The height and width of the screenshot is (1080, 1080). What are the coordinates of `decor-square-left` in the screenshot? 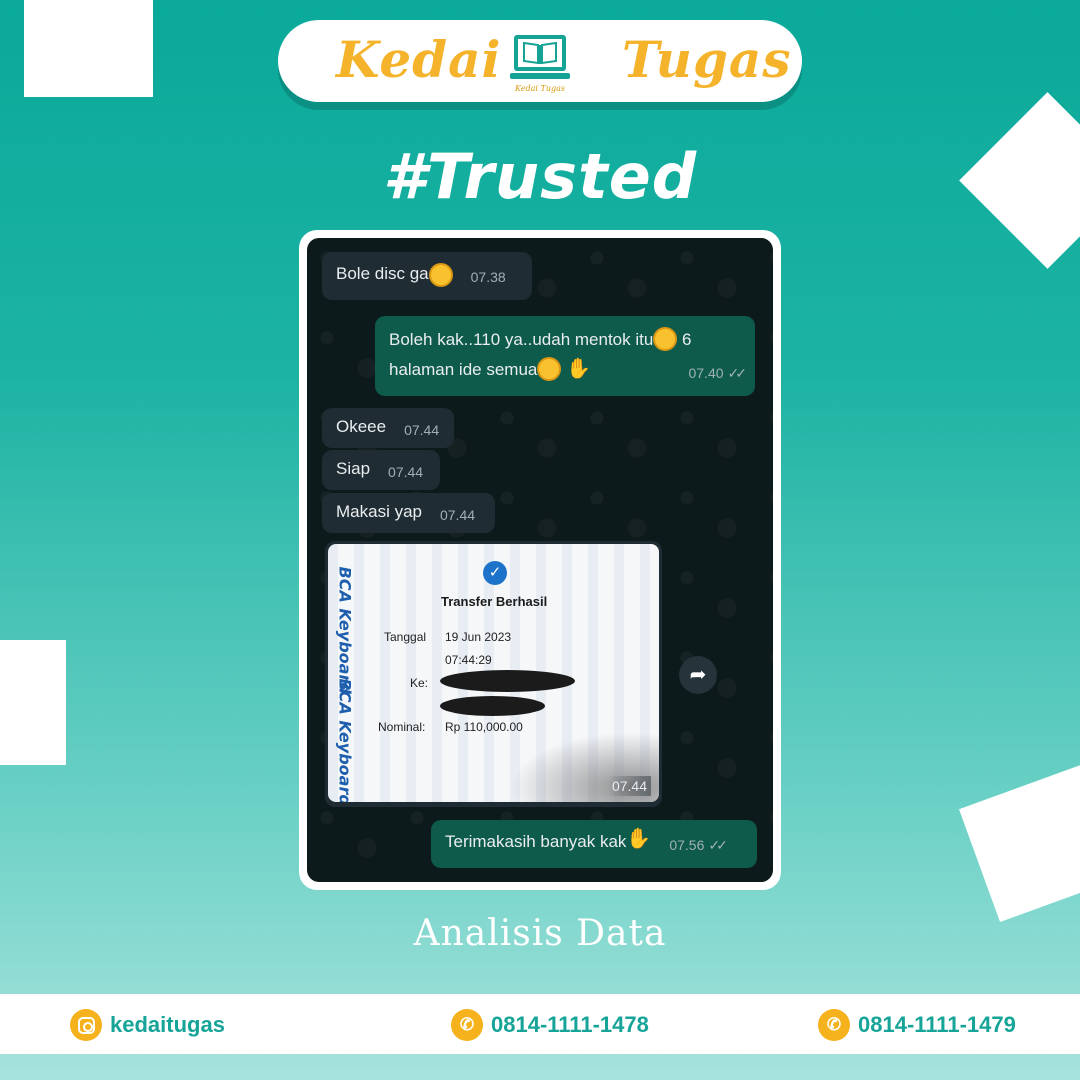 It's located at (33, 702).